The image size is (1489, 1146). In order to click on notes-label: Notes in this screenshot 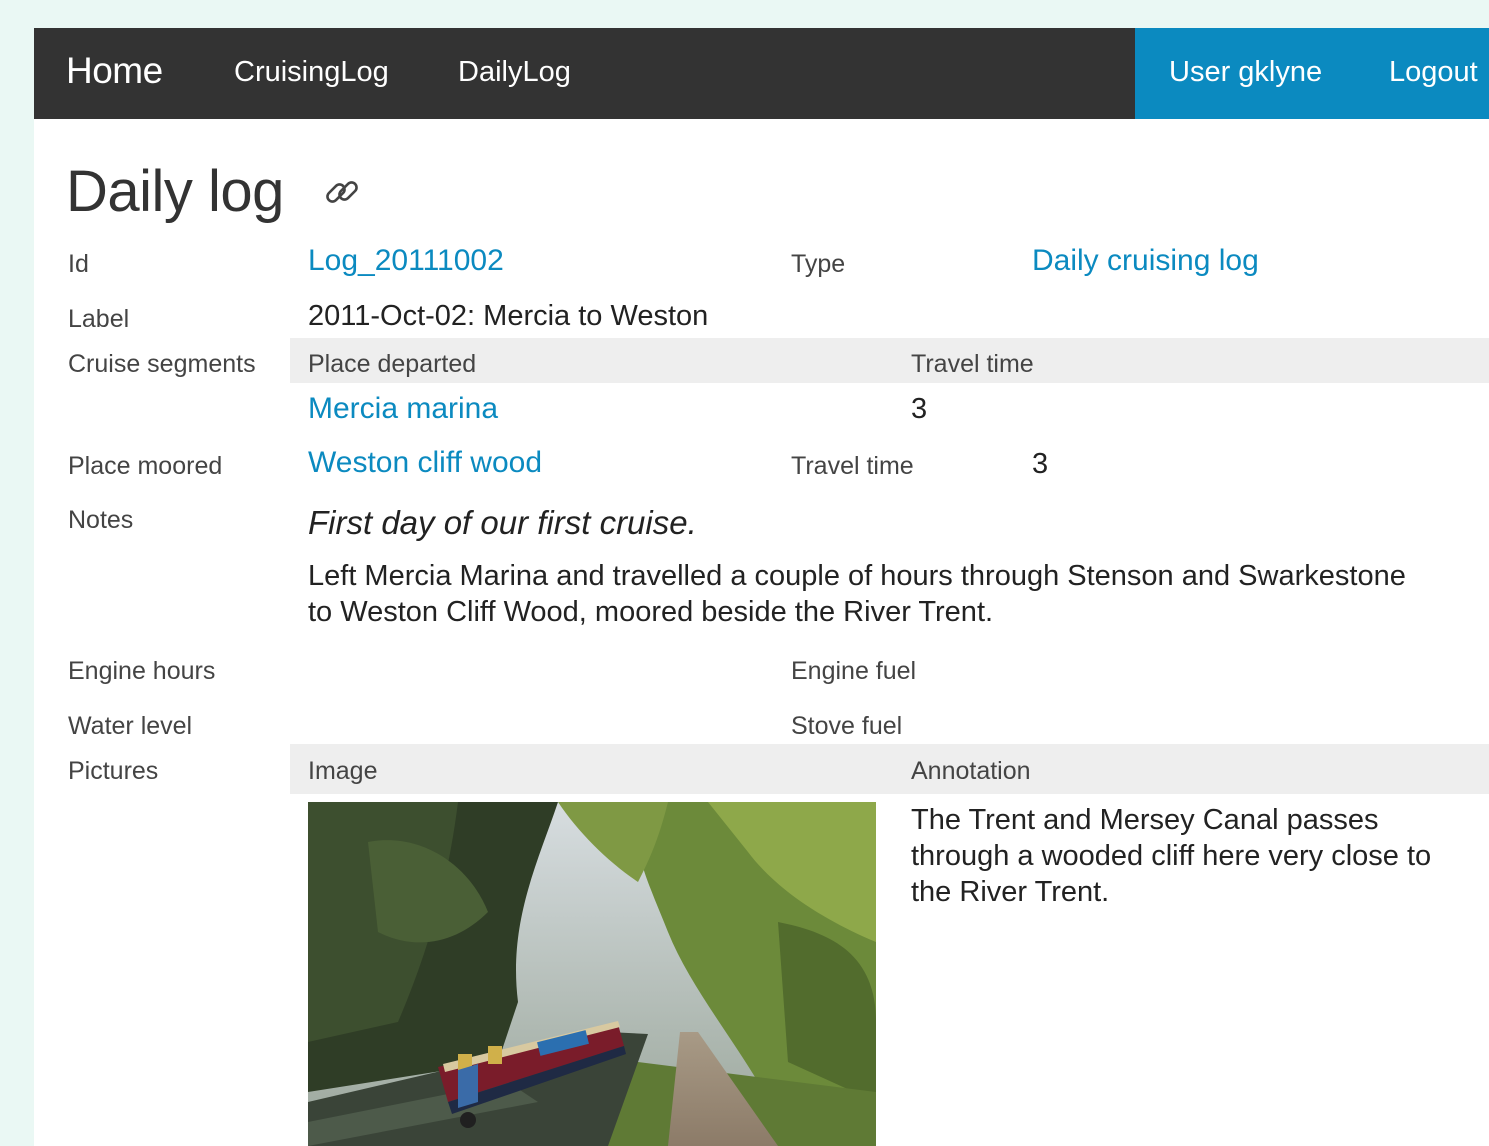, I will do `click(101, 520)`.